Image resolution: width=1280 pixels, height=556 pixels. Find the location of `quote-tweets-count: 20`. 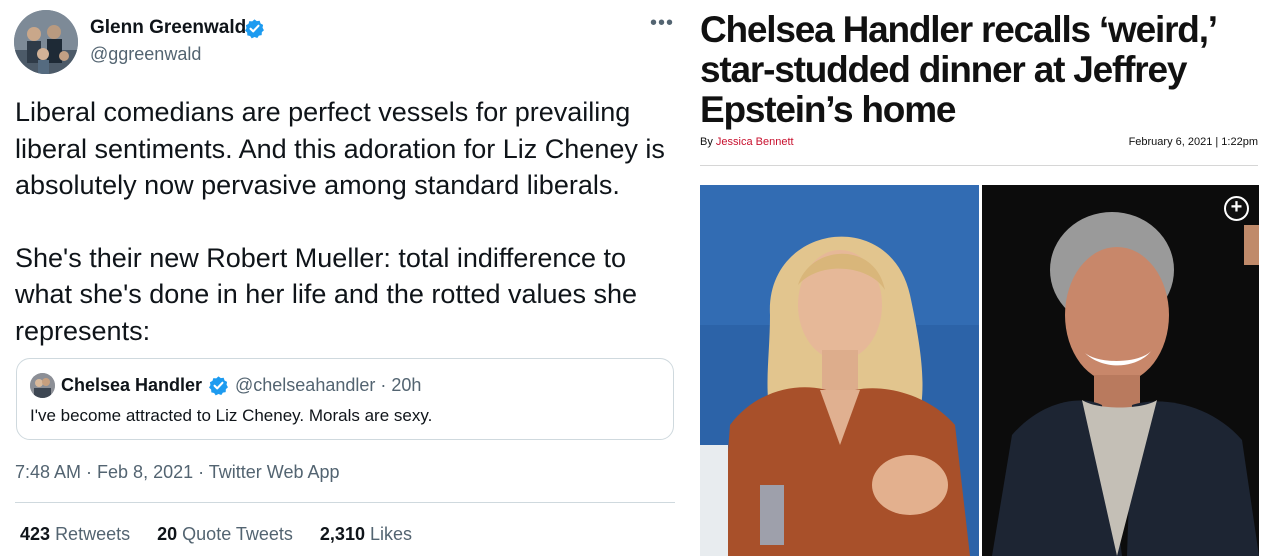

quote-tweets-count: 20 is located at coordinates (167, 534).